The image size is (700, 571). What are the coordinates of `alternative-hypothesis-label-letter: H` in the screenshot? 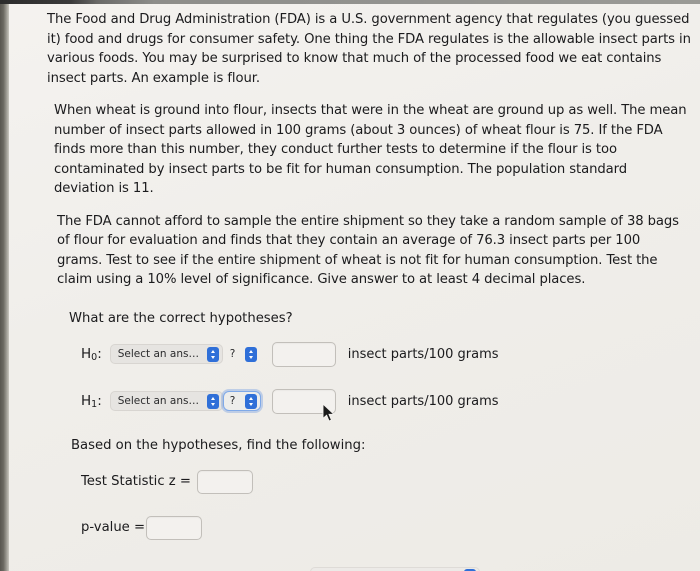 It's located at (86, 401).